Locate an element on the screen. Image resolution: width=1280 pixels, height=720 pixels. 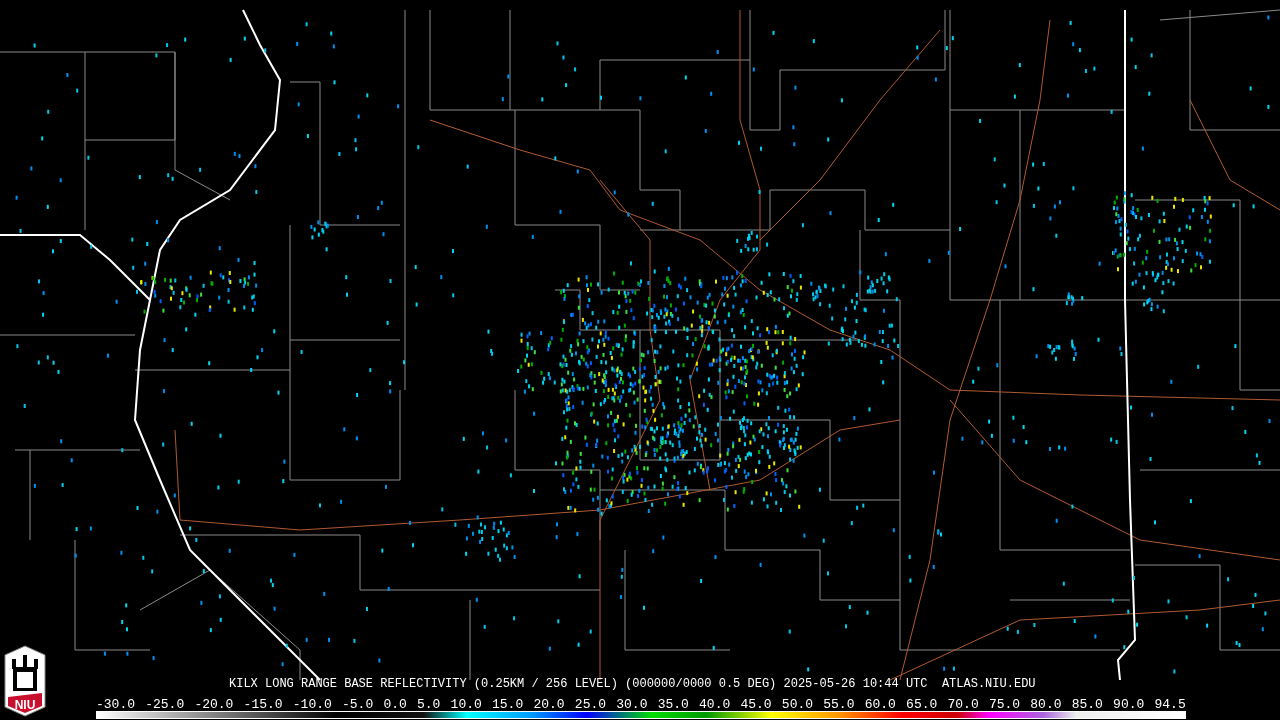
scale-label: 55.0 is located at coordinates (839, 704).